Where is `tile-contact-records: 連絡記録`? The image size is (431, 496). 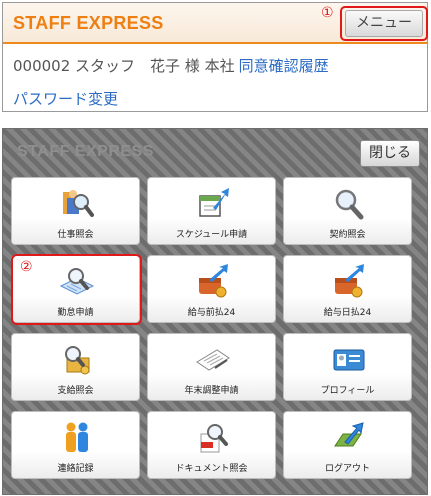
tile-contact-records: 連絡記録 is located at coordinates (75, 445).